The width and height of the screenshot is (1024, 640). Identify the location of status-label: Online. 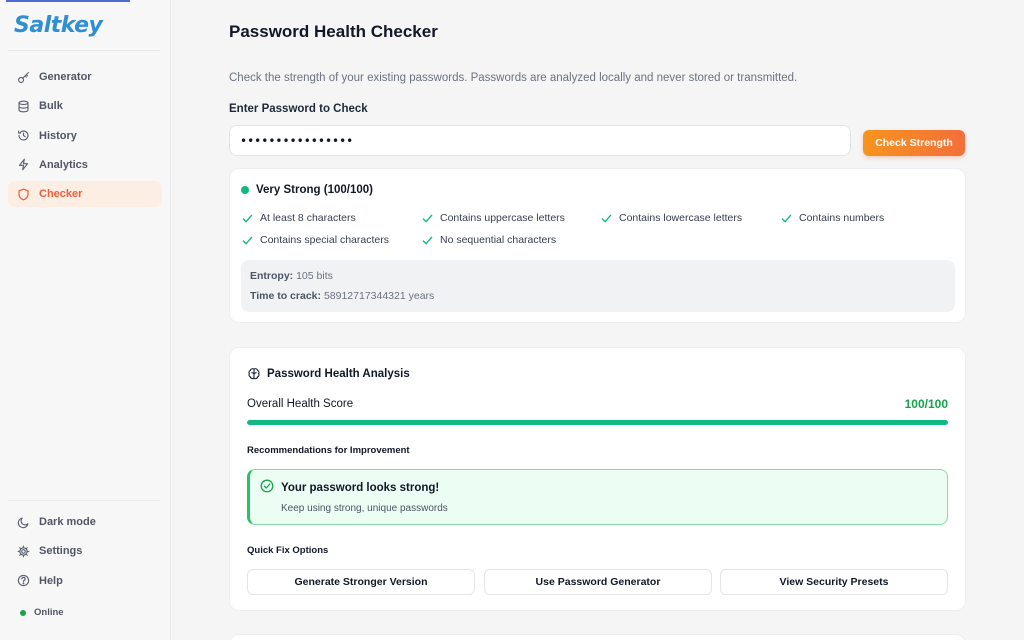
(49, 612).